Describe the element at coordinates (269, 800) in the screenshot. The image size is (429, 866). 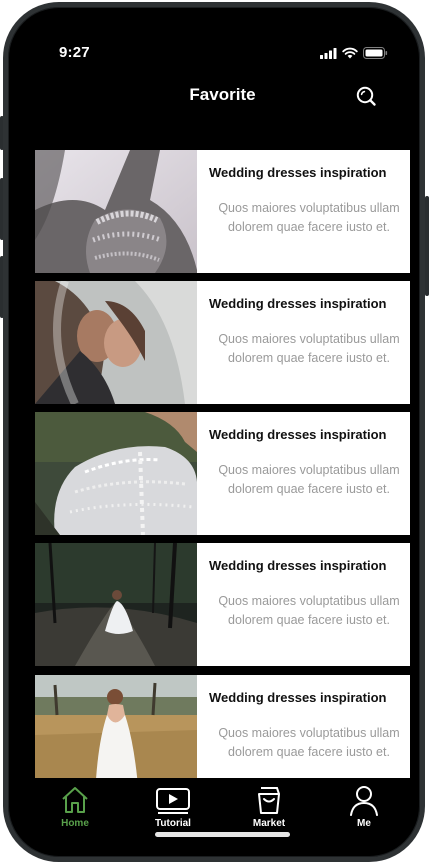
I see `shopping-bag-icon` at that location.